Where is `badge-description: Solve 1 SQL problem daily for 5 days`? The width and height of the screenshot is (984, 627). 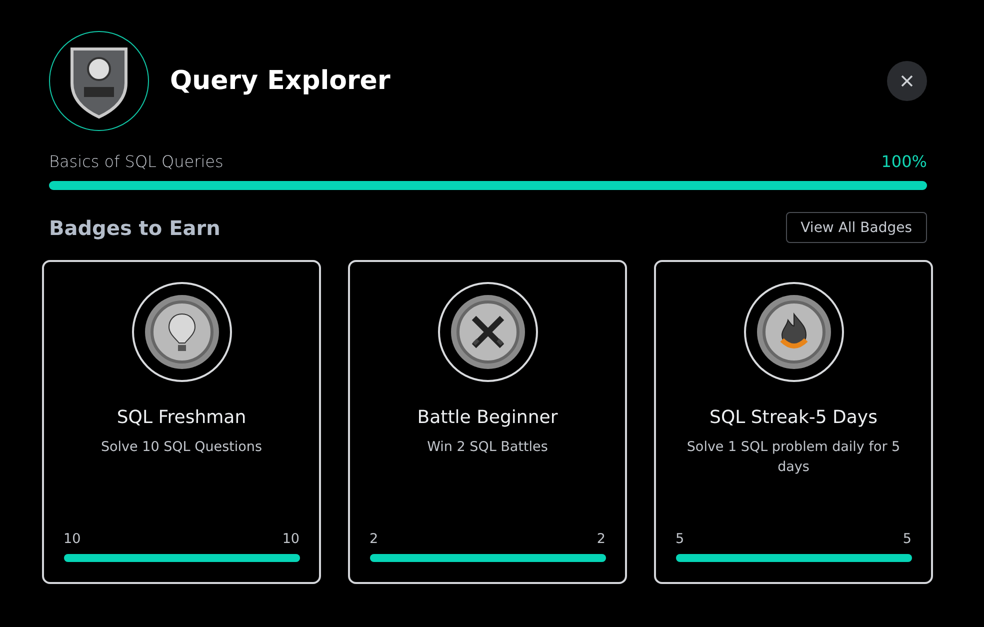
badge-description: Solve 1 SQL problem daily for 5 days is located at coordinates (794, 457).